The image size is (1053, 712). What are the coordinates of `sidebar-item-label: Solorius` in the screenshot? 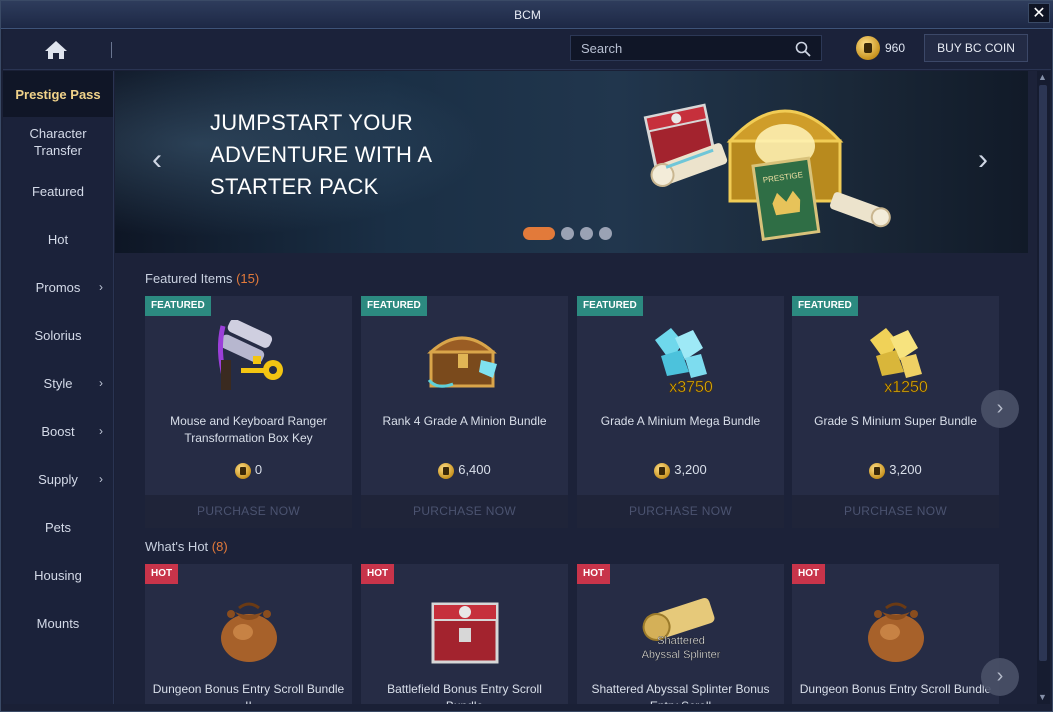 It's located at (58, 335).